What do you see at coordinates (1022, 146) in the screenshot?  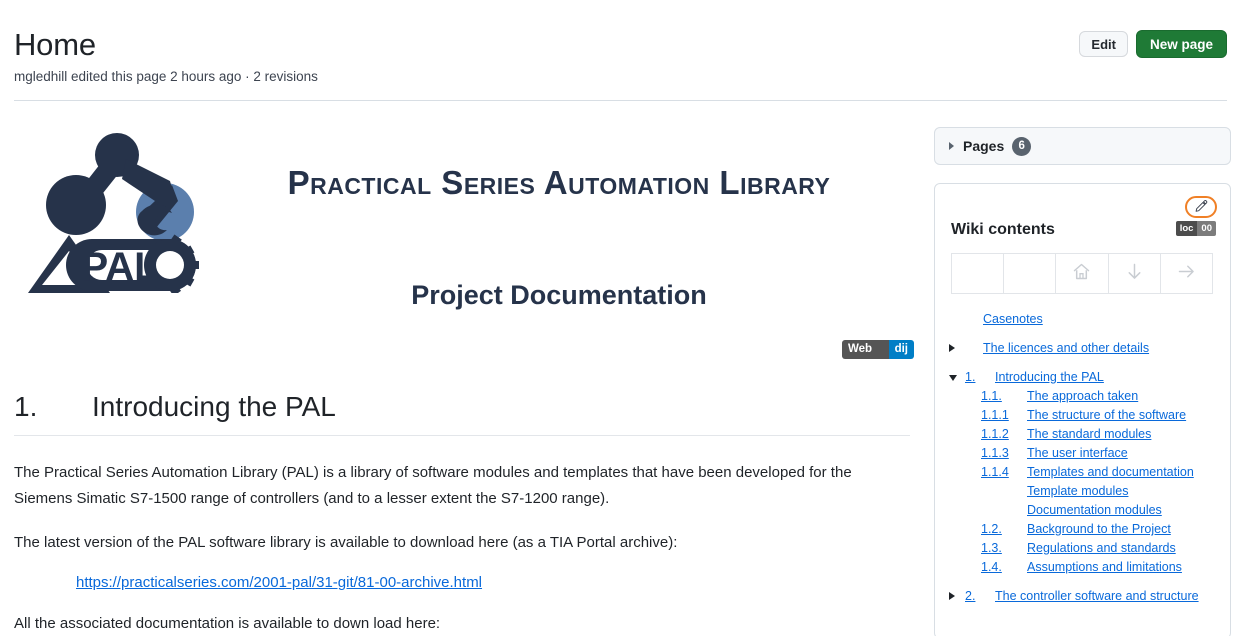 I see `pages-count-badge: 6` at bounding box center [1022, 146].